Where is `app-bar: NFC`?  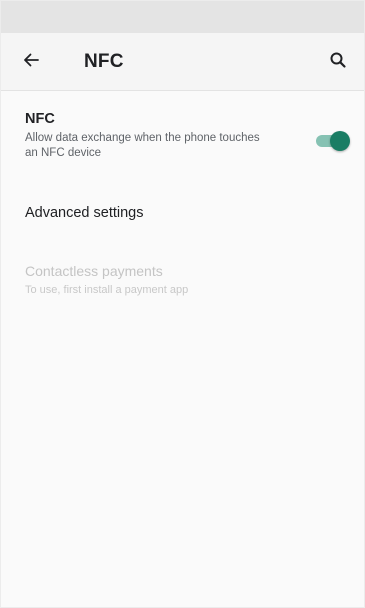 app-bar: NFC is located at coordinates (182, 62).